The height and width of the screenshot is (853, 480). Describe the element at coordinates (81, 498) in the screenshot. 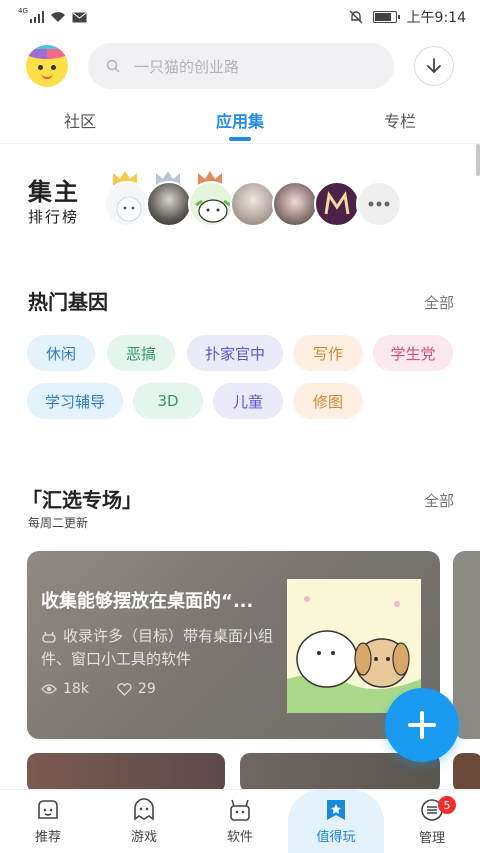

I see `featured-title: 「汇选专场」` at that location.